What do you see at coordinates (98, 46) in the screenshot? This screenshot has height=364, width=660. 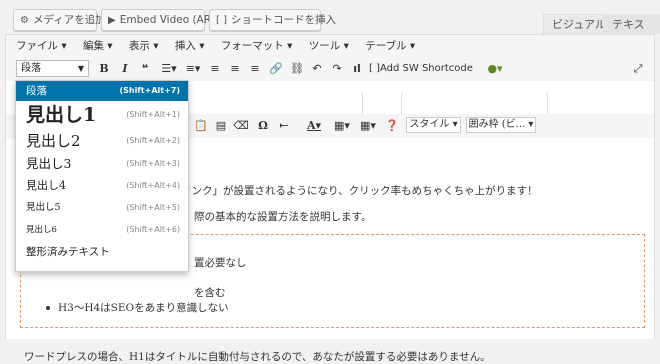 I see `menu-edit: 編集 ▾` at bounding box center [98, 46].